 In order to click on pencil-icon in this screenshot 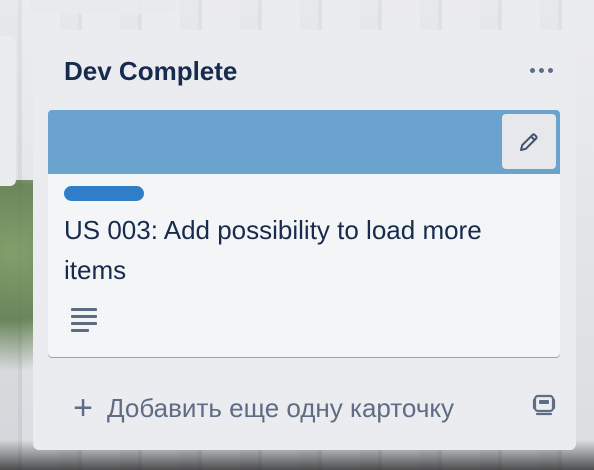, I will do `click(529, 141)`.